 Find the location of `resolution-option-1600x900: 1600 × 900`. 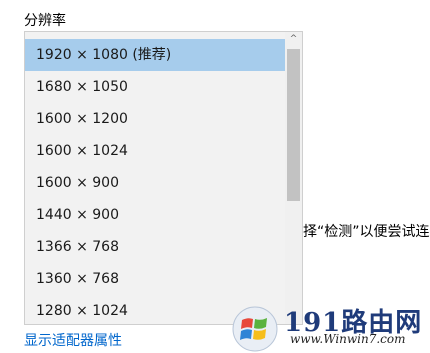

resolution-option-1600x900: 1600 × 900 is located at coordinates (155, 183).